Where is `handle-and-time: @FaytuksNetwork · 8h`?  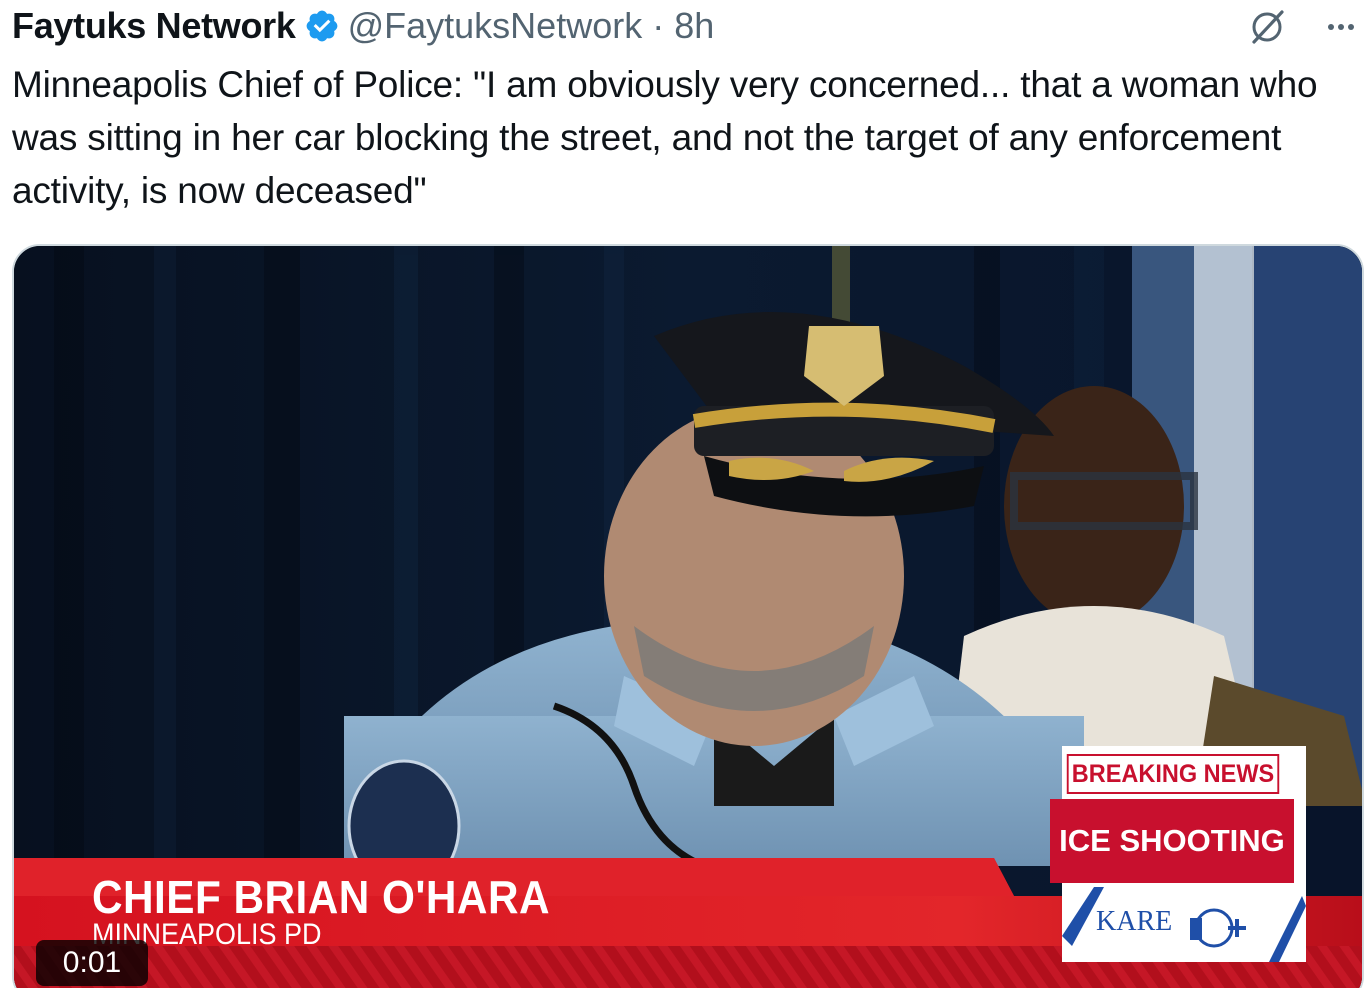 handle-and-time: @FaytuksNetwork · 8h is located at coordinates (531, 26).